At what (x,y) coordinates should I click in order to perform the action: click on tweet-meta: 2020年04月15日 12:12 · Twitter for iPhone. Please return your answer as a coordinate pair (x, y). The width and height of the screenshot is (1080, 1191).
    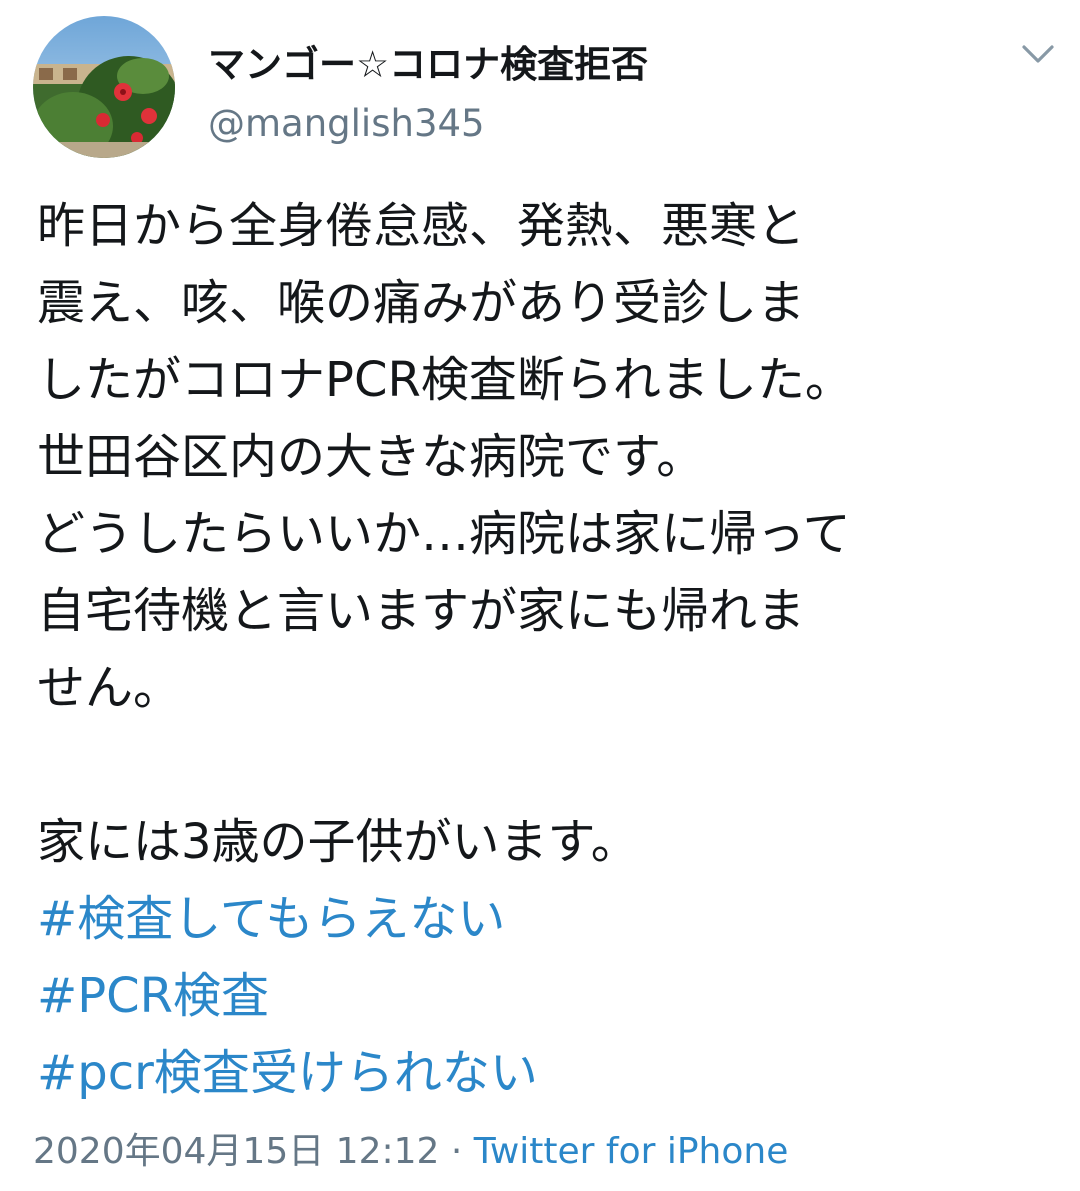
    Looking at the image, I should click on (410, 1148).